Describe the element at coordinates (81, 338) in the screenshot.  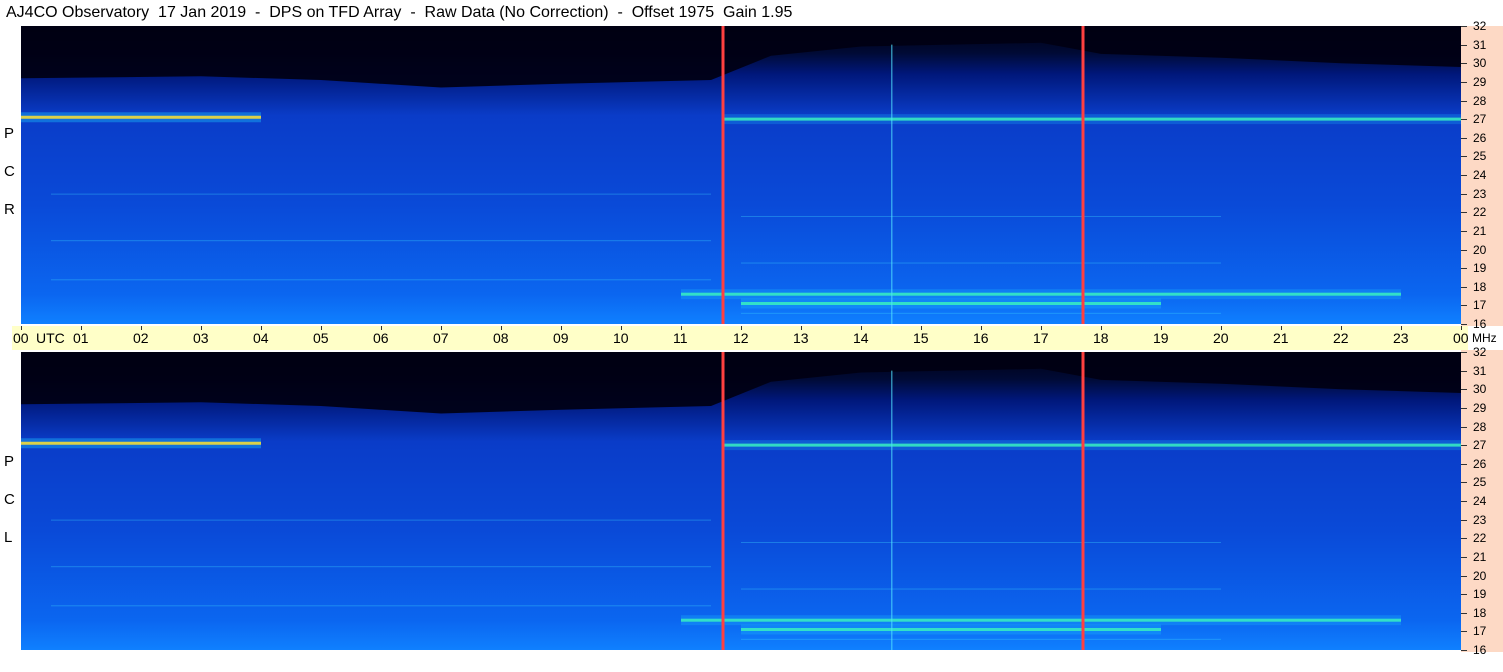
I see `time-tick-label: 01` at that location.